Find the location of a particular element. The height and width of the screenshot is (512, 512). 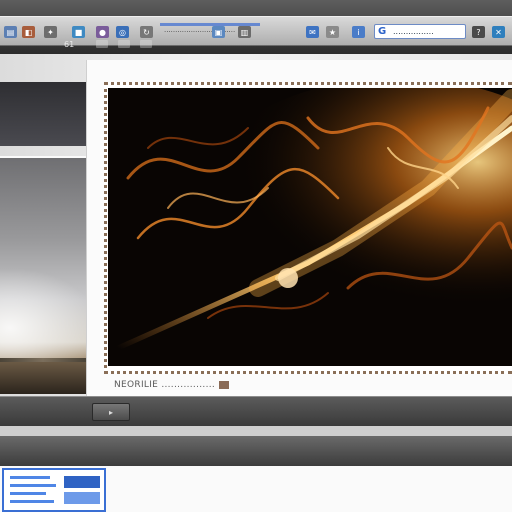

browser-logo-icon: G is located at coordinates (382, 31).